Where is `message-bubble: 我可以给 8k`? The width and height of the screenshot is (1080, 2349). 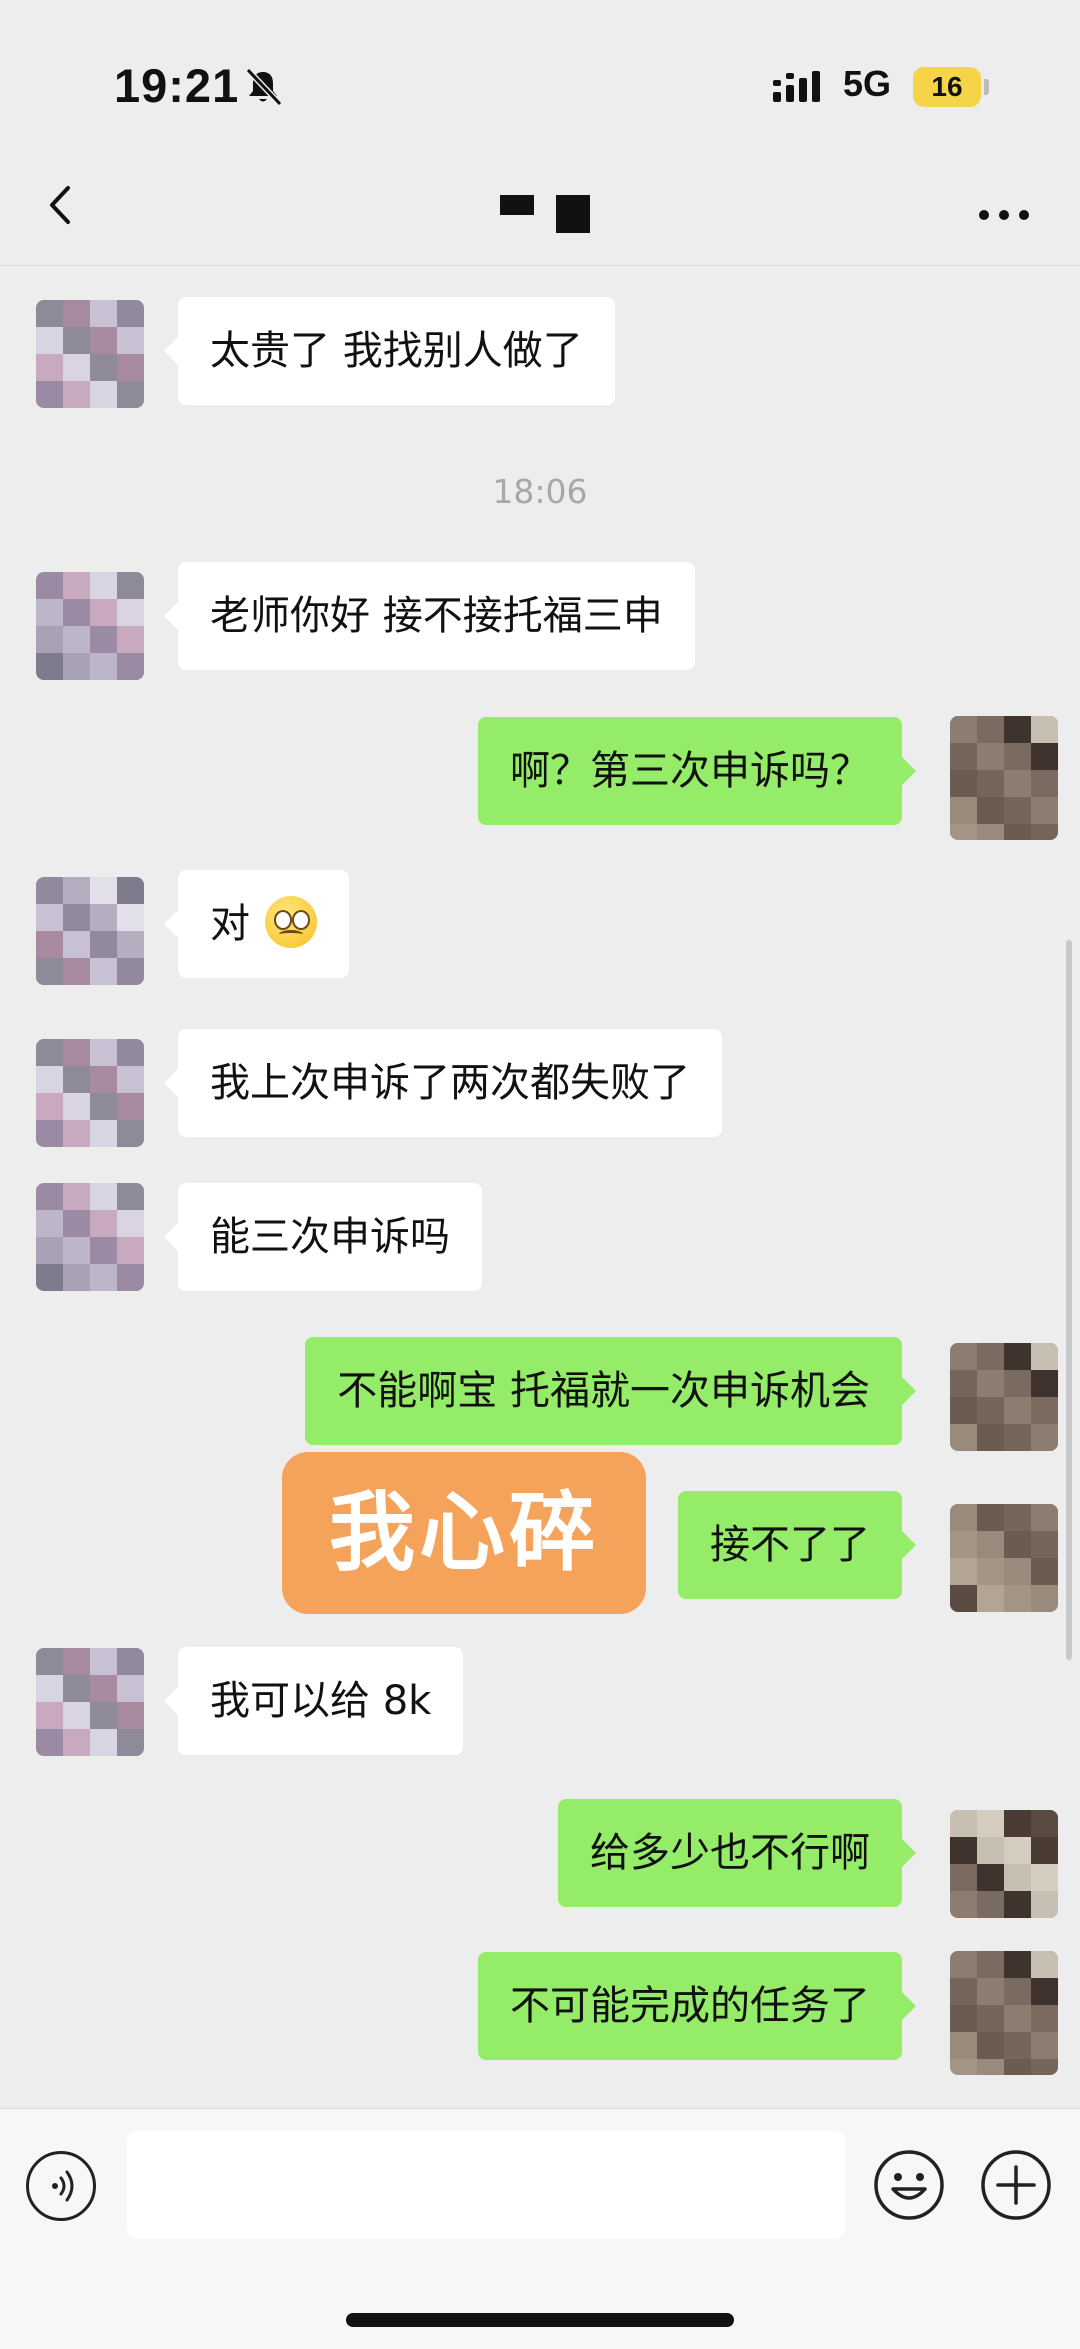 message-bubble: 我可以给 8k is located at coordinates (313, 1701).